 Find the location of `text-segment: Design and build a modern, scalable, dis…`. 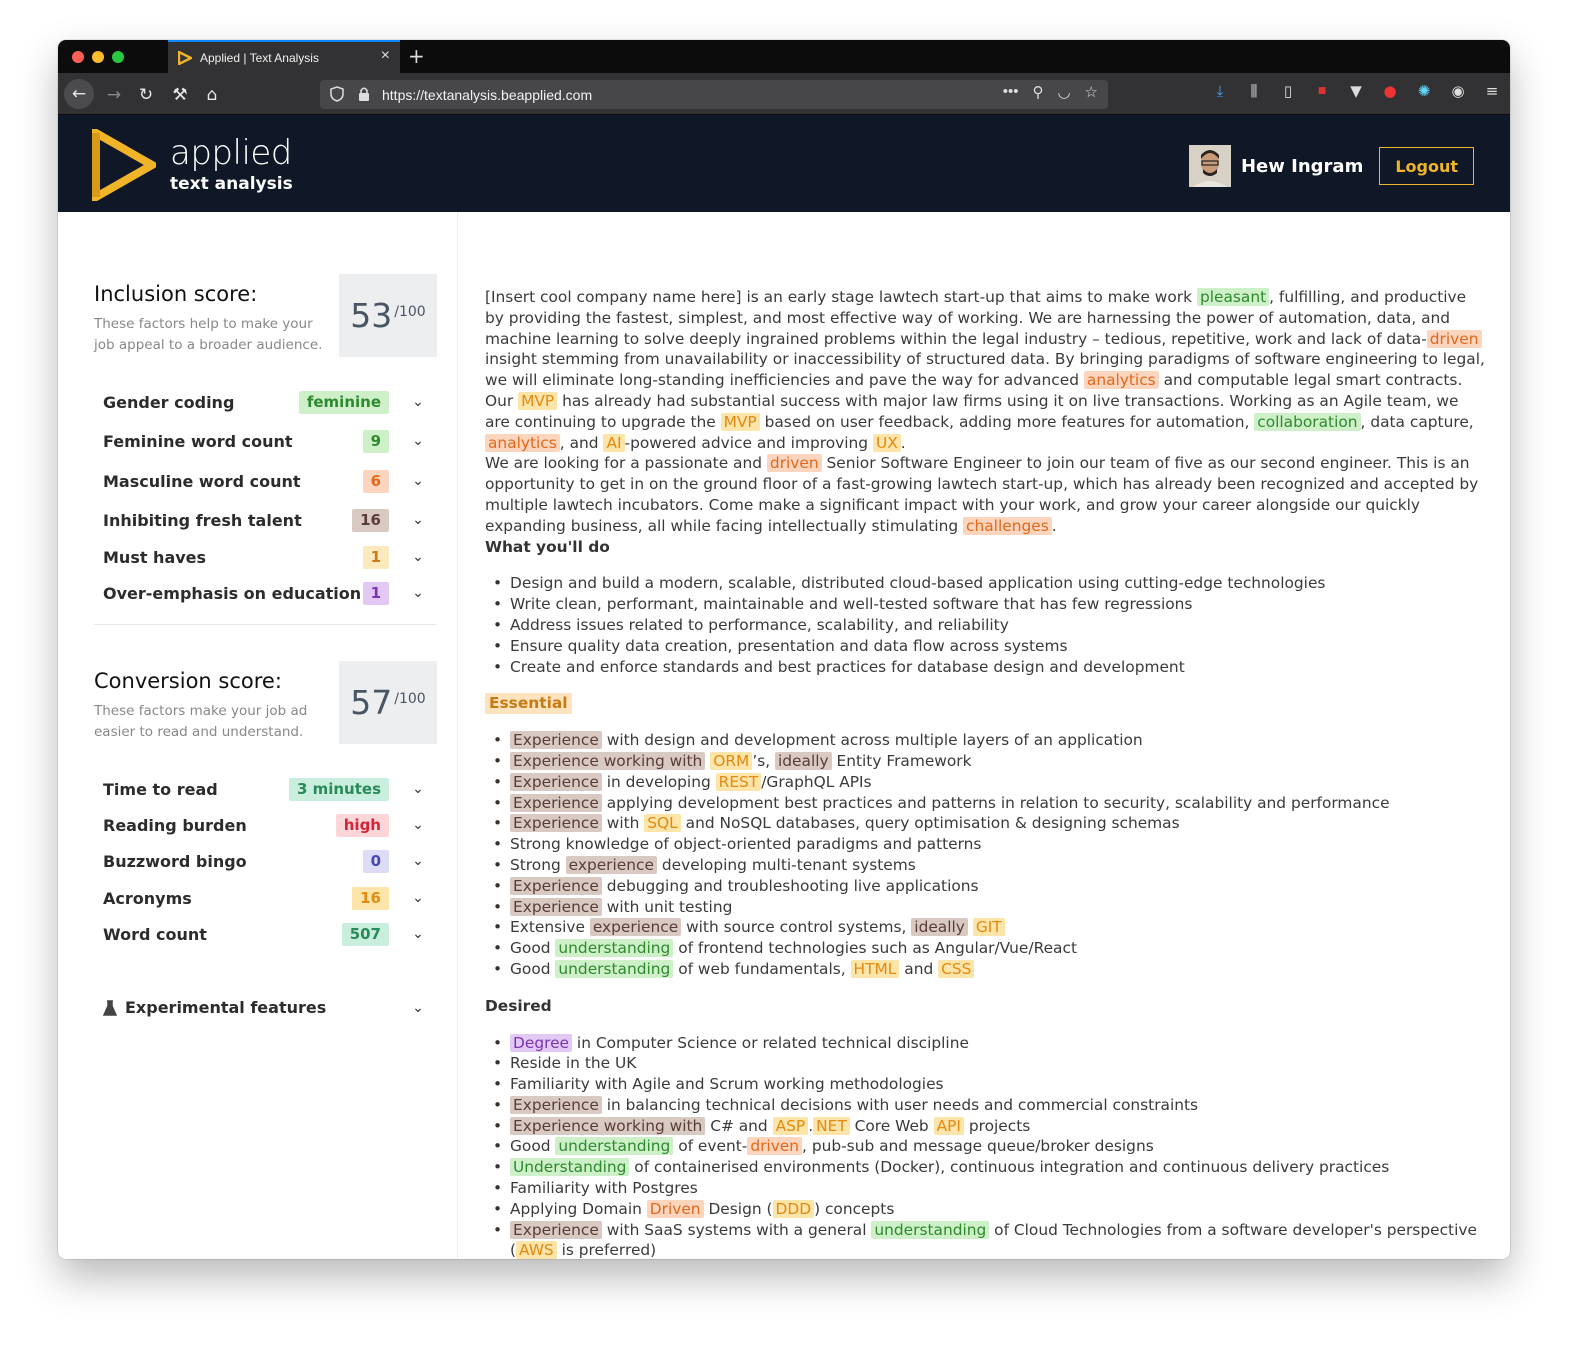

text-segment: Design and build a modern, scalable, dis… is located at coordinates (918, 583).